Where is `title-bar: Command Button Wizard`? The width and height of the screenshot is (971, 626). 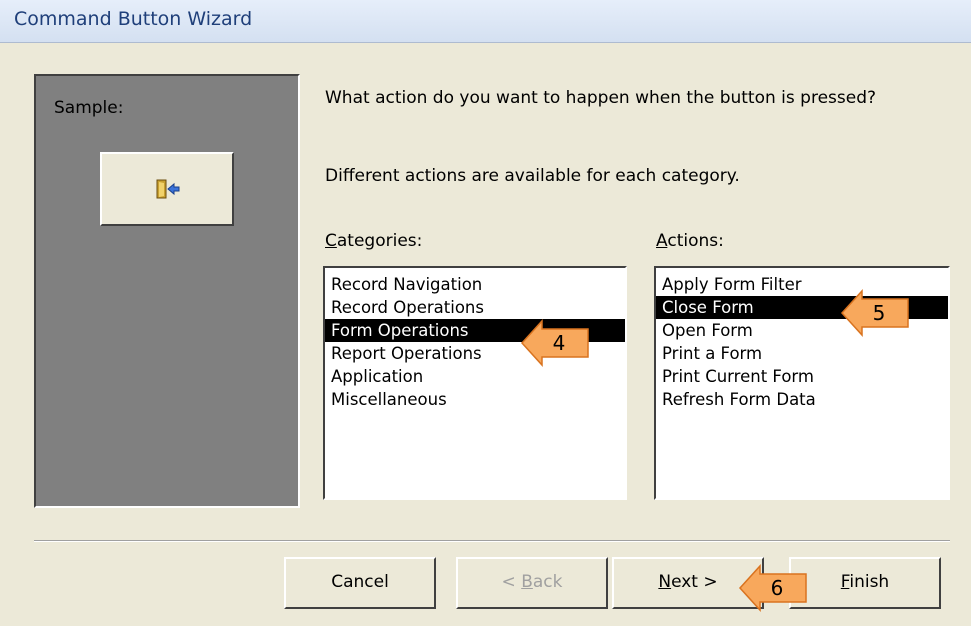
title-bar: Command Button Wizard is located at coordinates (485, 21).